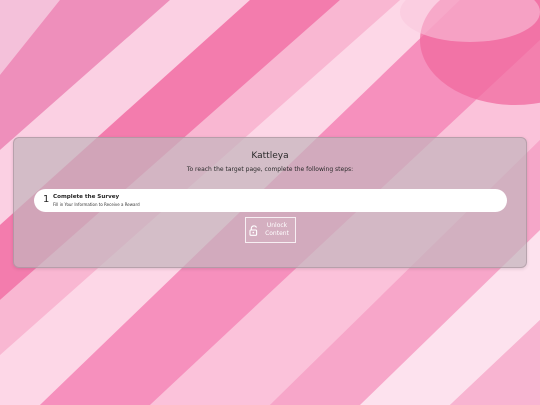  I want to click on step-title: Complete the Survey, so click(86, 197).